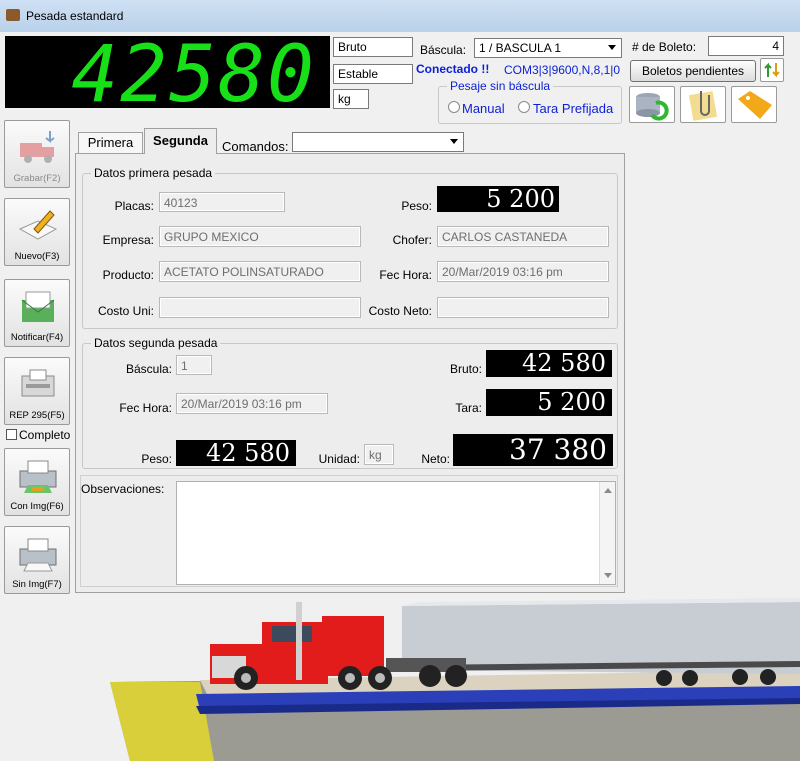  Describe the element at coordinates (468, 408) in the screenshot. I see `tare-label: Tara:` at that location.